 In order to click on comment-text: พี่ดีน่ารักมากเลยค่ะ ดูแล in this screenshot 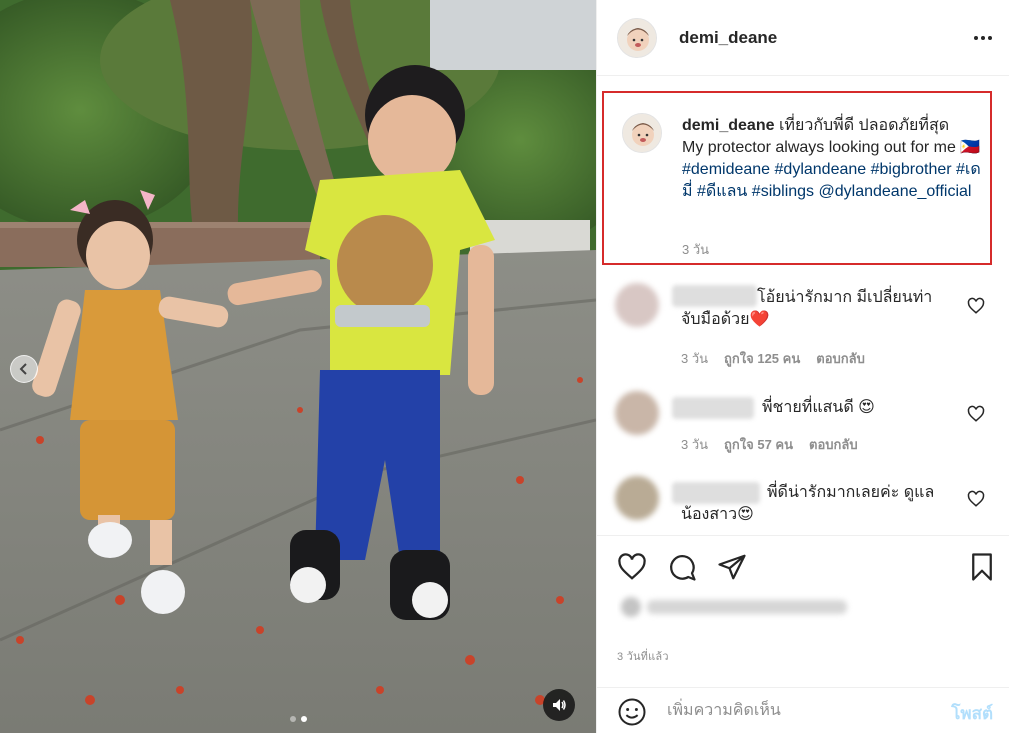, I will do `click(851, 492)`.